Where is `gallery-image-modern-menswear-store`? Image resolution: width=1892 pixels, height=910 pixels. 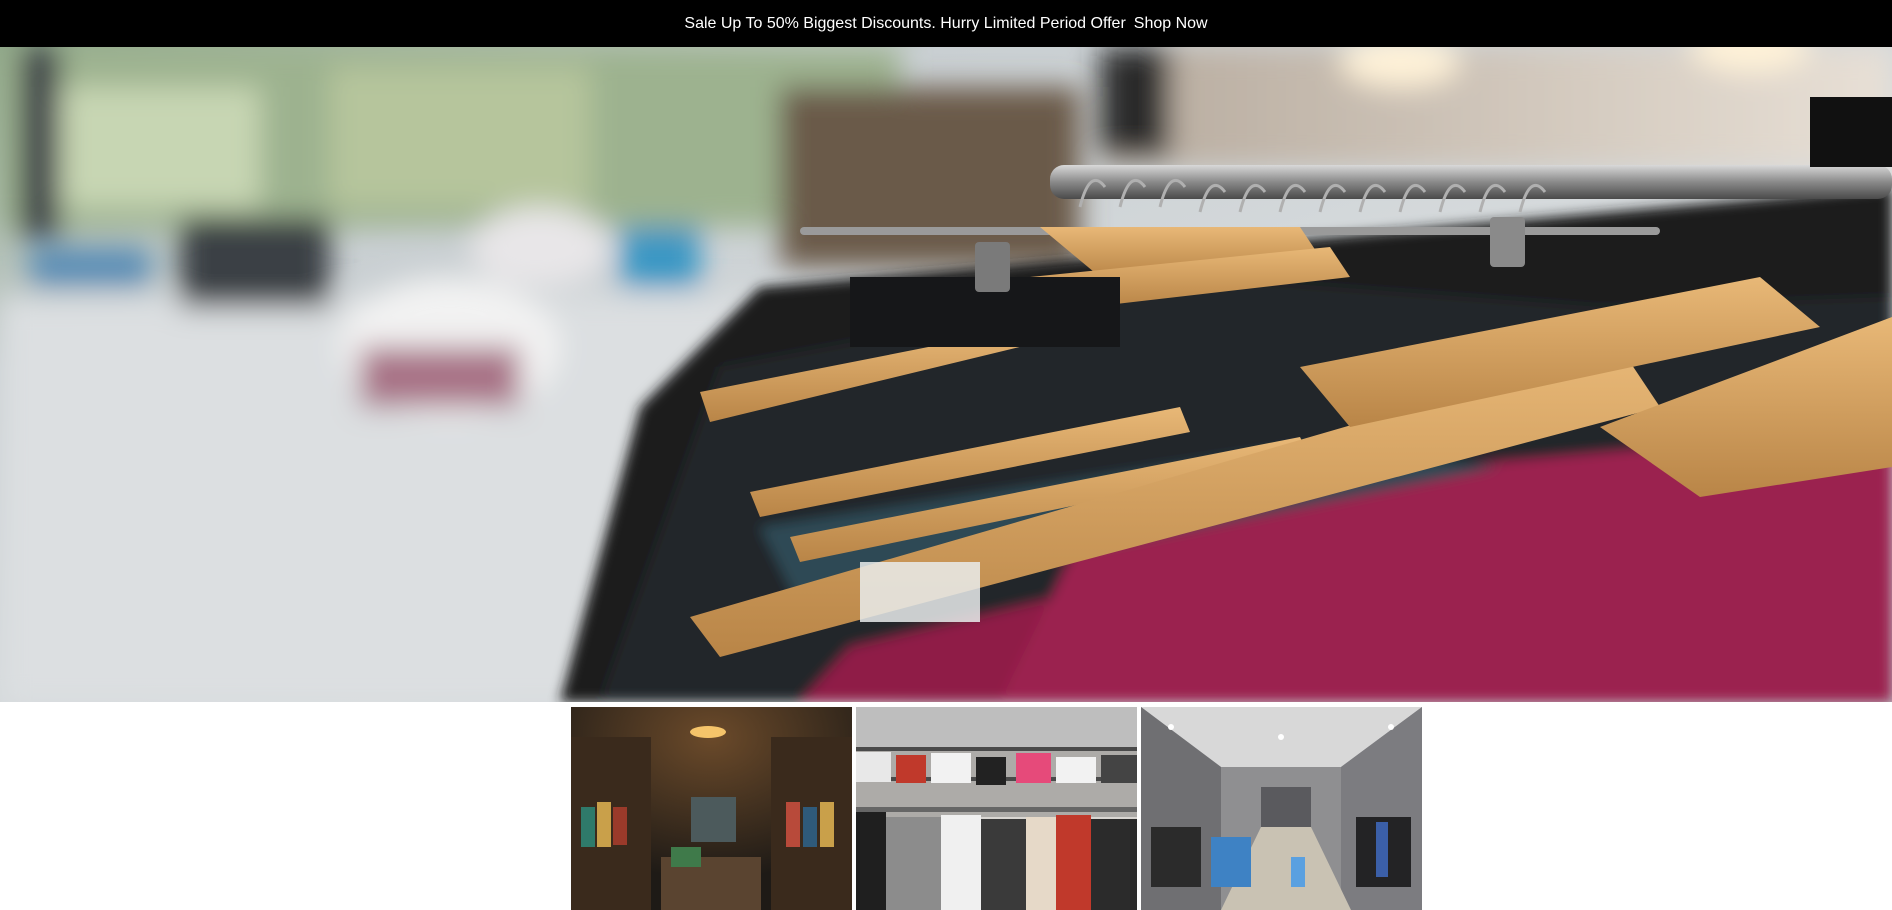
gallery-image-modern-menswear-store is located at coordinates (1281, 808).